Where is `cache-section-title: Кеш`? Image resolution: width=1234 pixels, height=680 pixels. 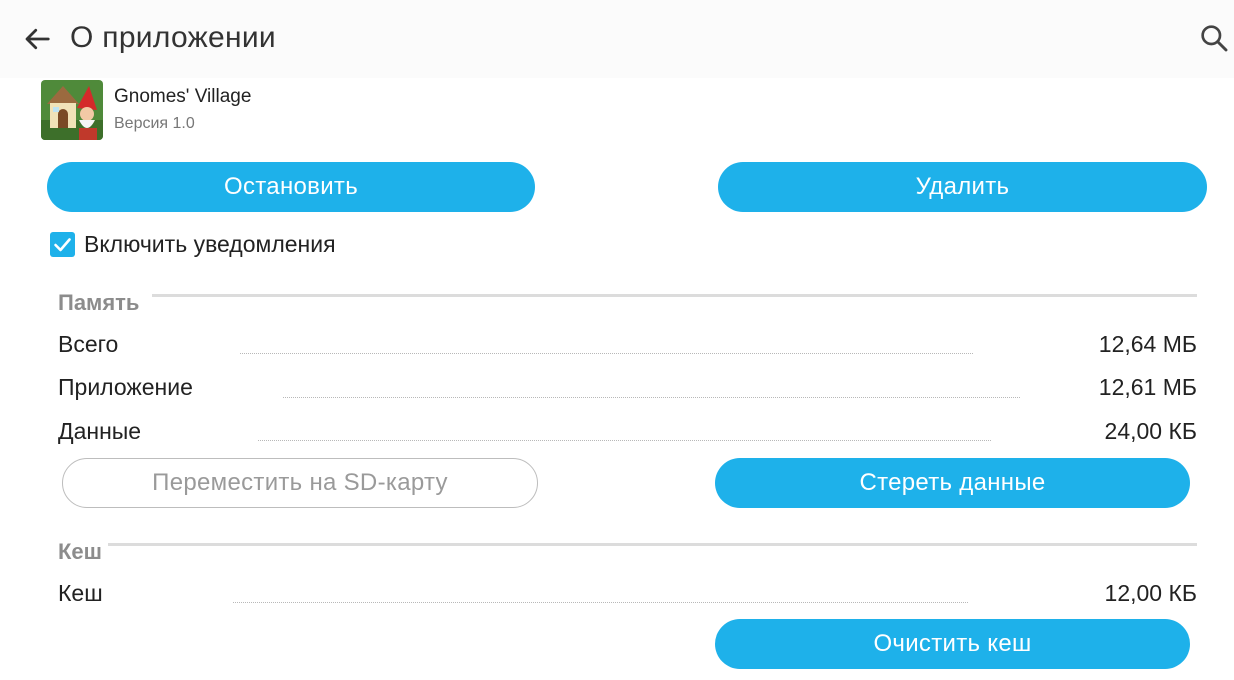 cache-section-title: Кеш is located at coordinates (80, 551).